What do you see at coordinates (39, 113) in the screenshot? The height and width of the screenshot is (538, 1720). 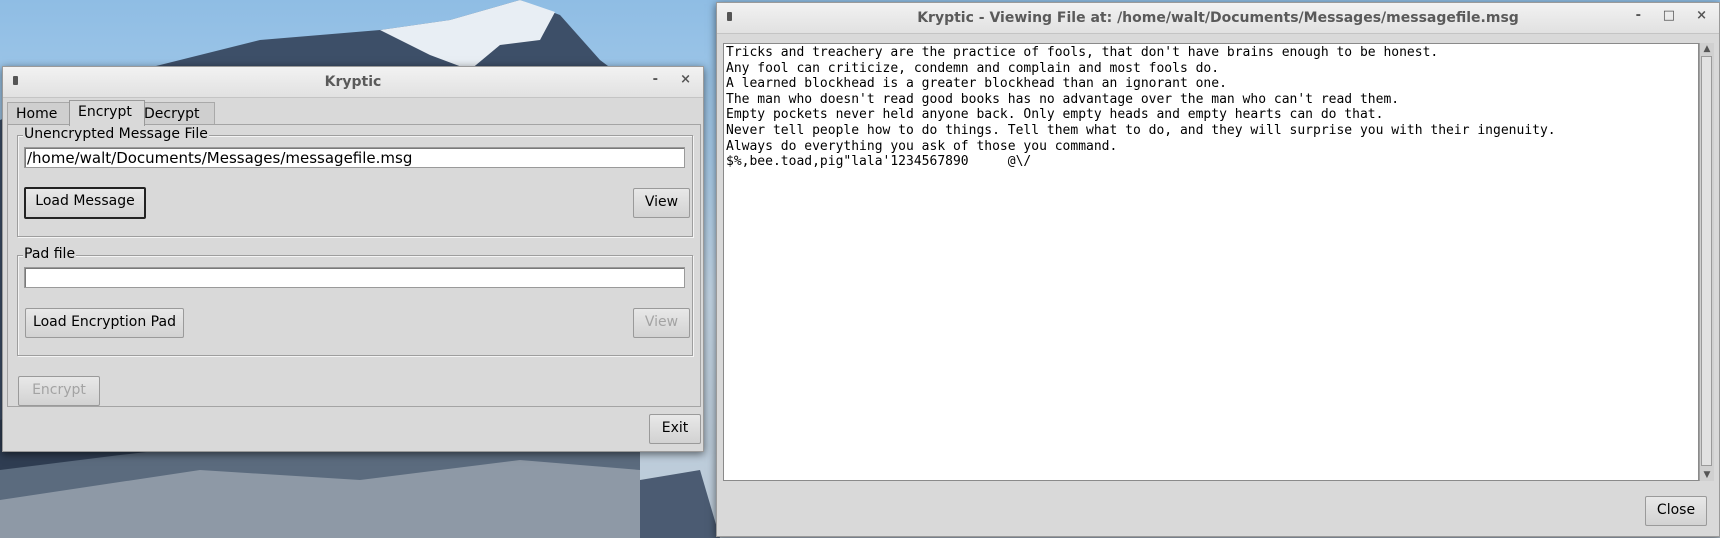 I see `tab-home: Home` at bounding box center [39, 113].